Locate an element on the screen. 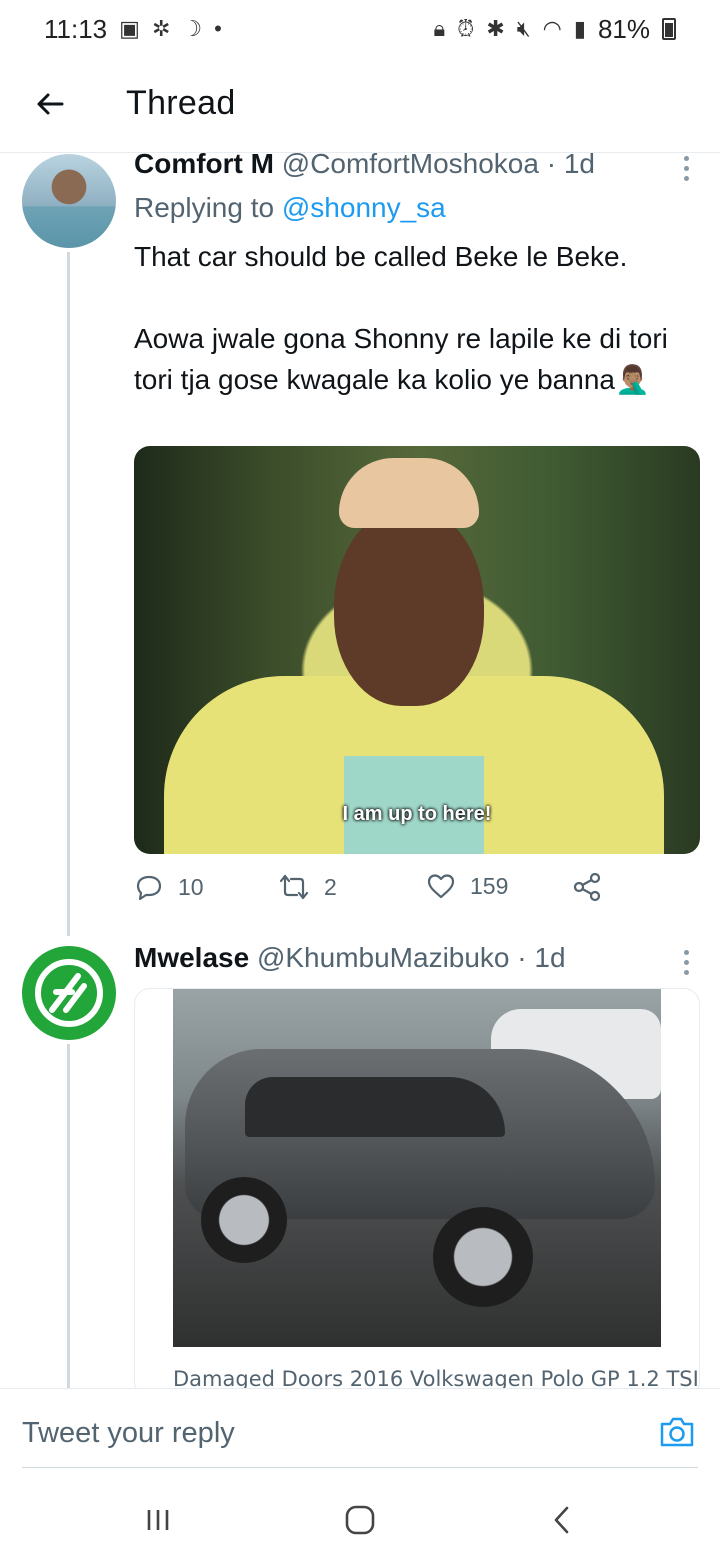  share-button is located at coordinates (587, 887).